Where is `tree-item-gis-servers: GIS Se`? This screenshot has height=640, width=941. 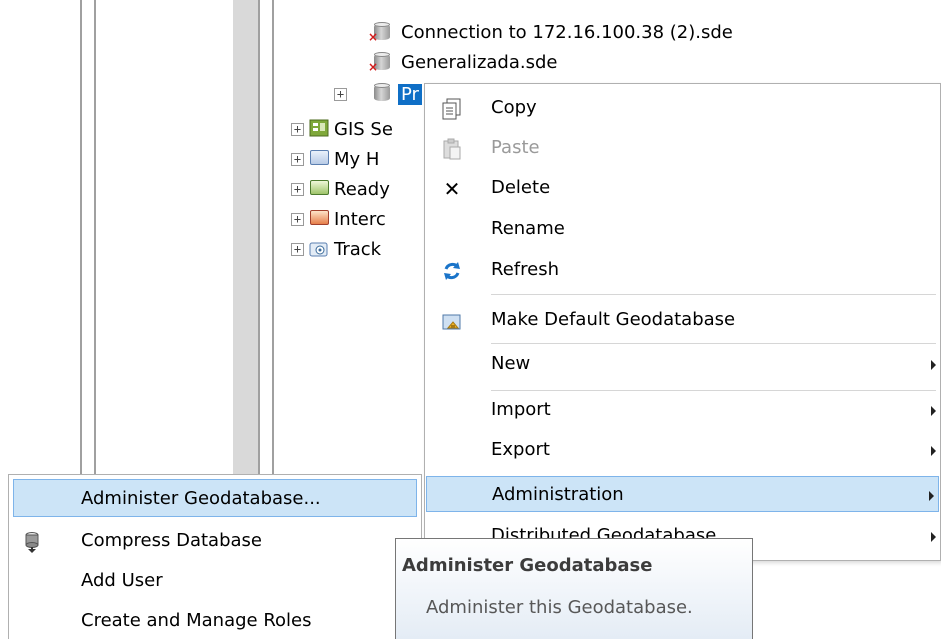
tree-item-gis-servers: GIS Se is located at coordinates (363, 129).